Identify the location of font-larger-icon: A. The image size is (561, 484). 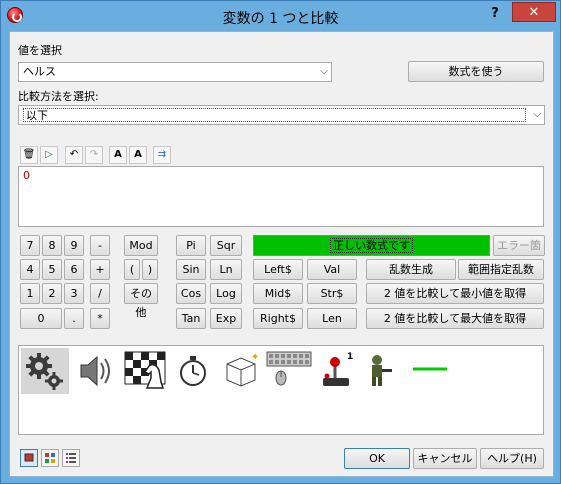
(118, 155).